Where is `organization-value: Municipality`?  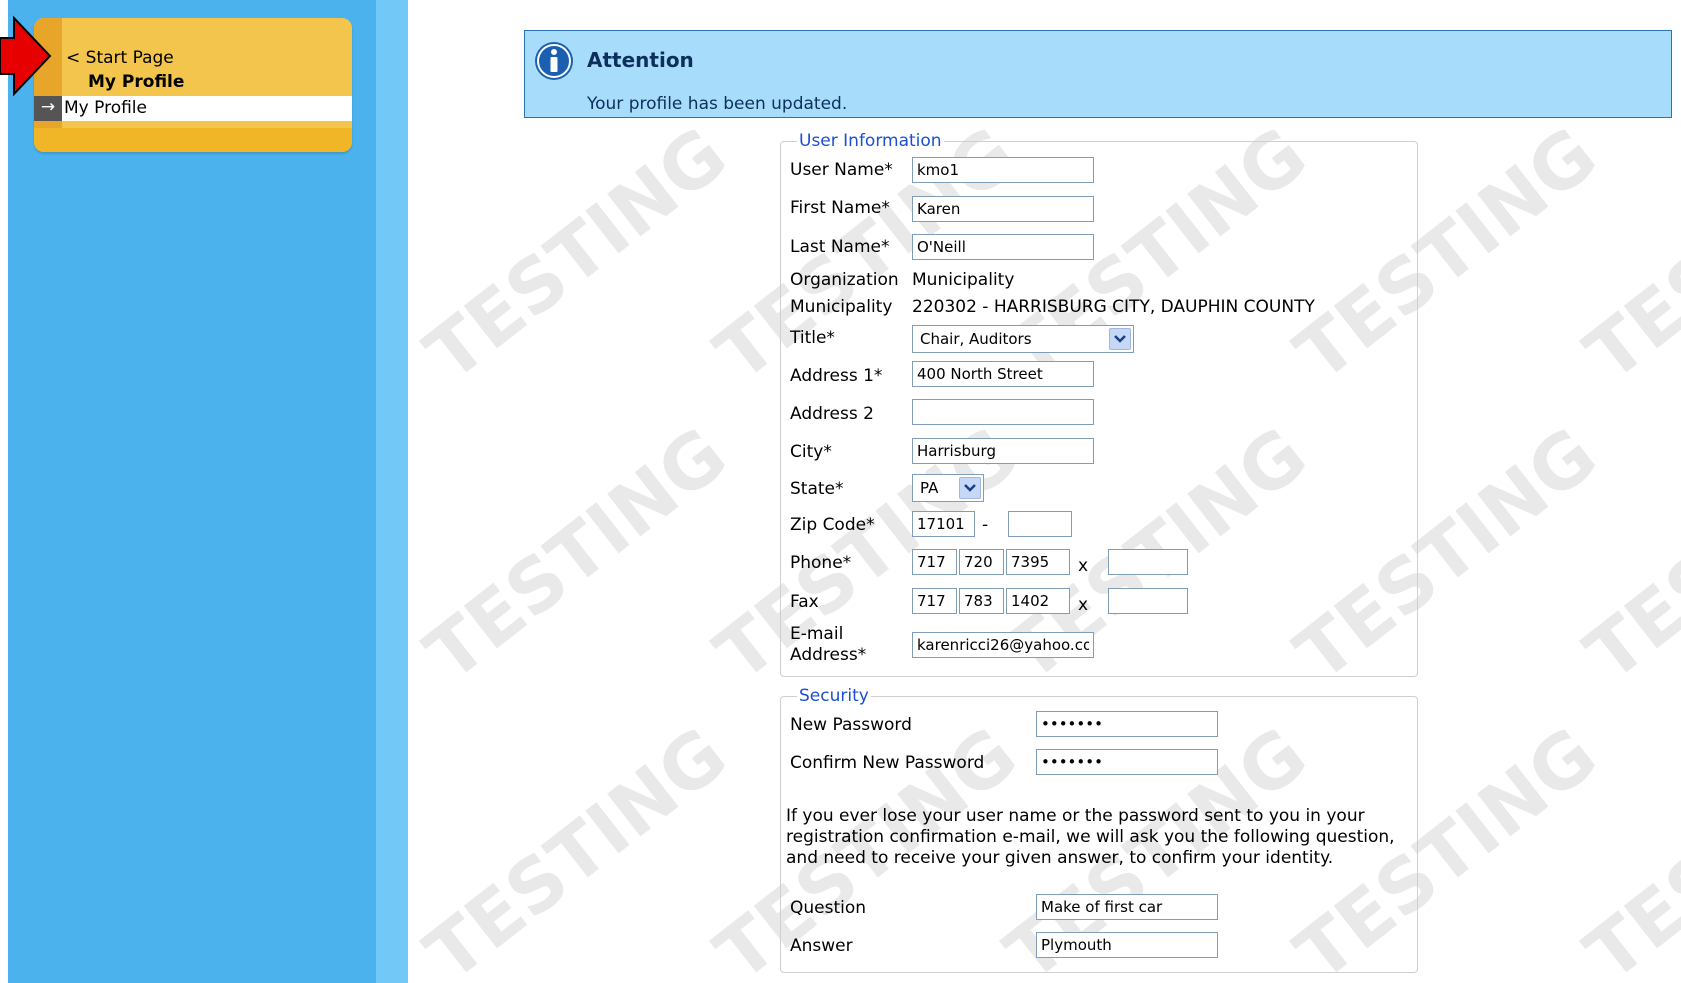 organization-value: Municipality is located at coordinates (963, 280).